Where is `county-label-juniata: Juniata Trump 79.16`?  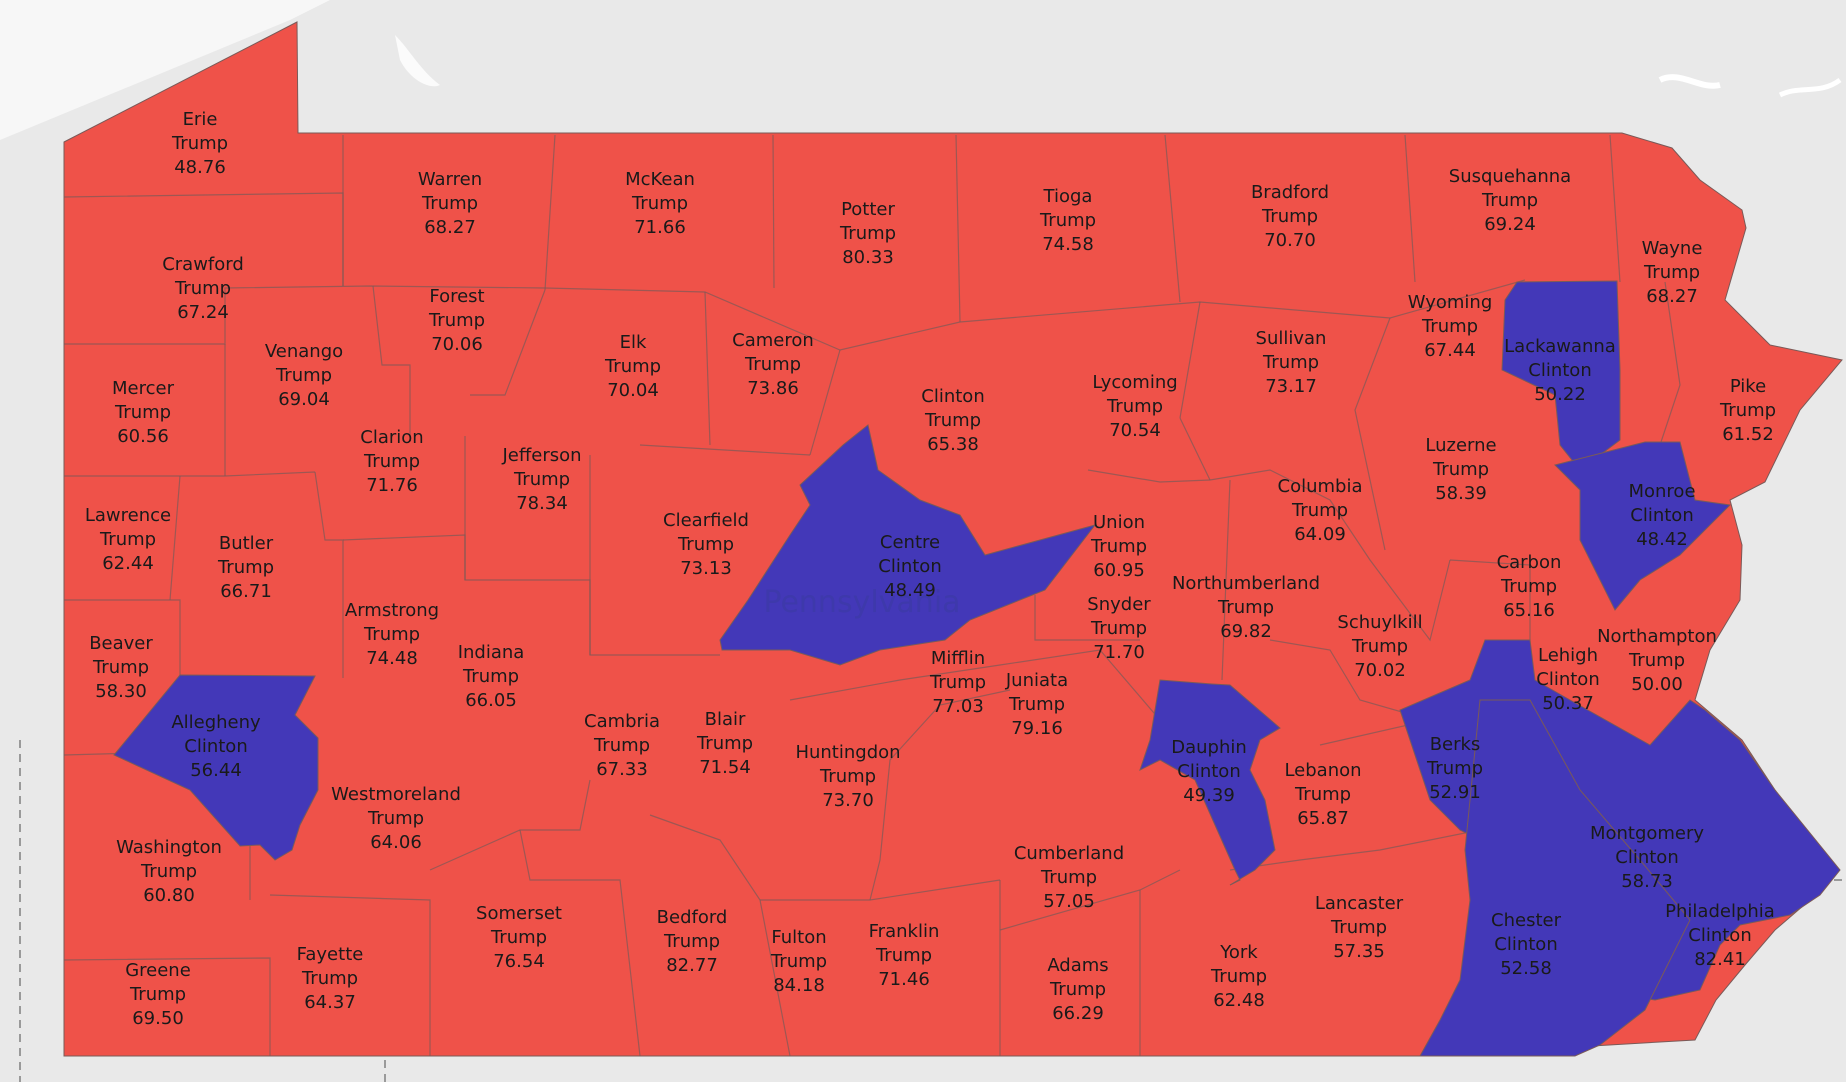
county-label-juniata: Juniata Trump 79.16 is located at coordinates (1036, 704).